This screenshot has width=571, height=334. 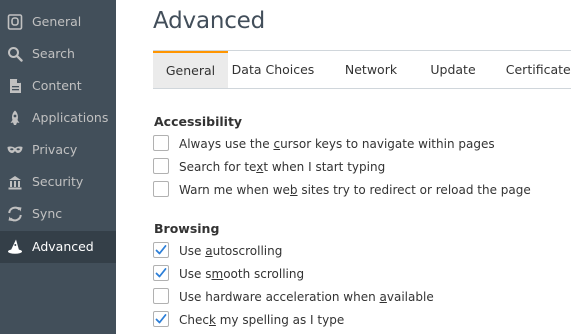 I want to click on sidebar-item-label: Sync, so click(x=47, y=213).